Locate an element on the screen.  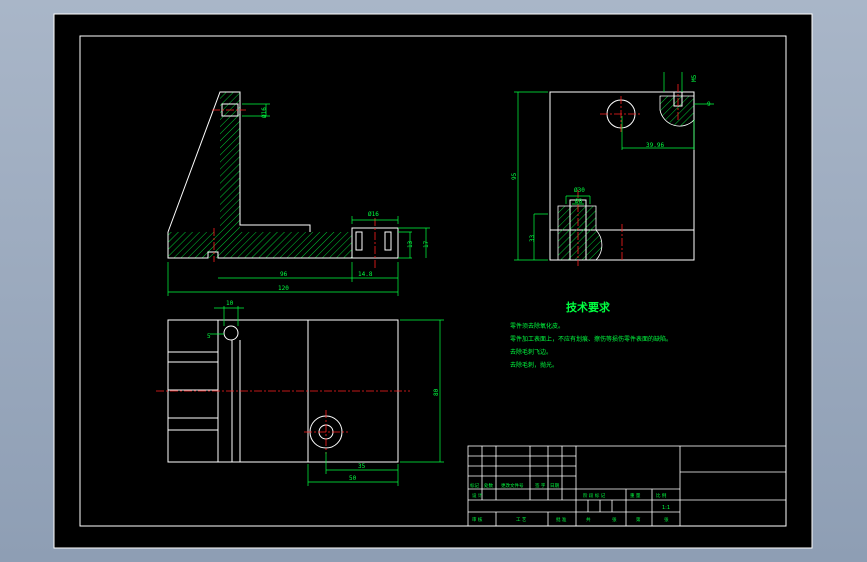
tech-requirements-title: 技术要求 is located at coordinates (588, 307).